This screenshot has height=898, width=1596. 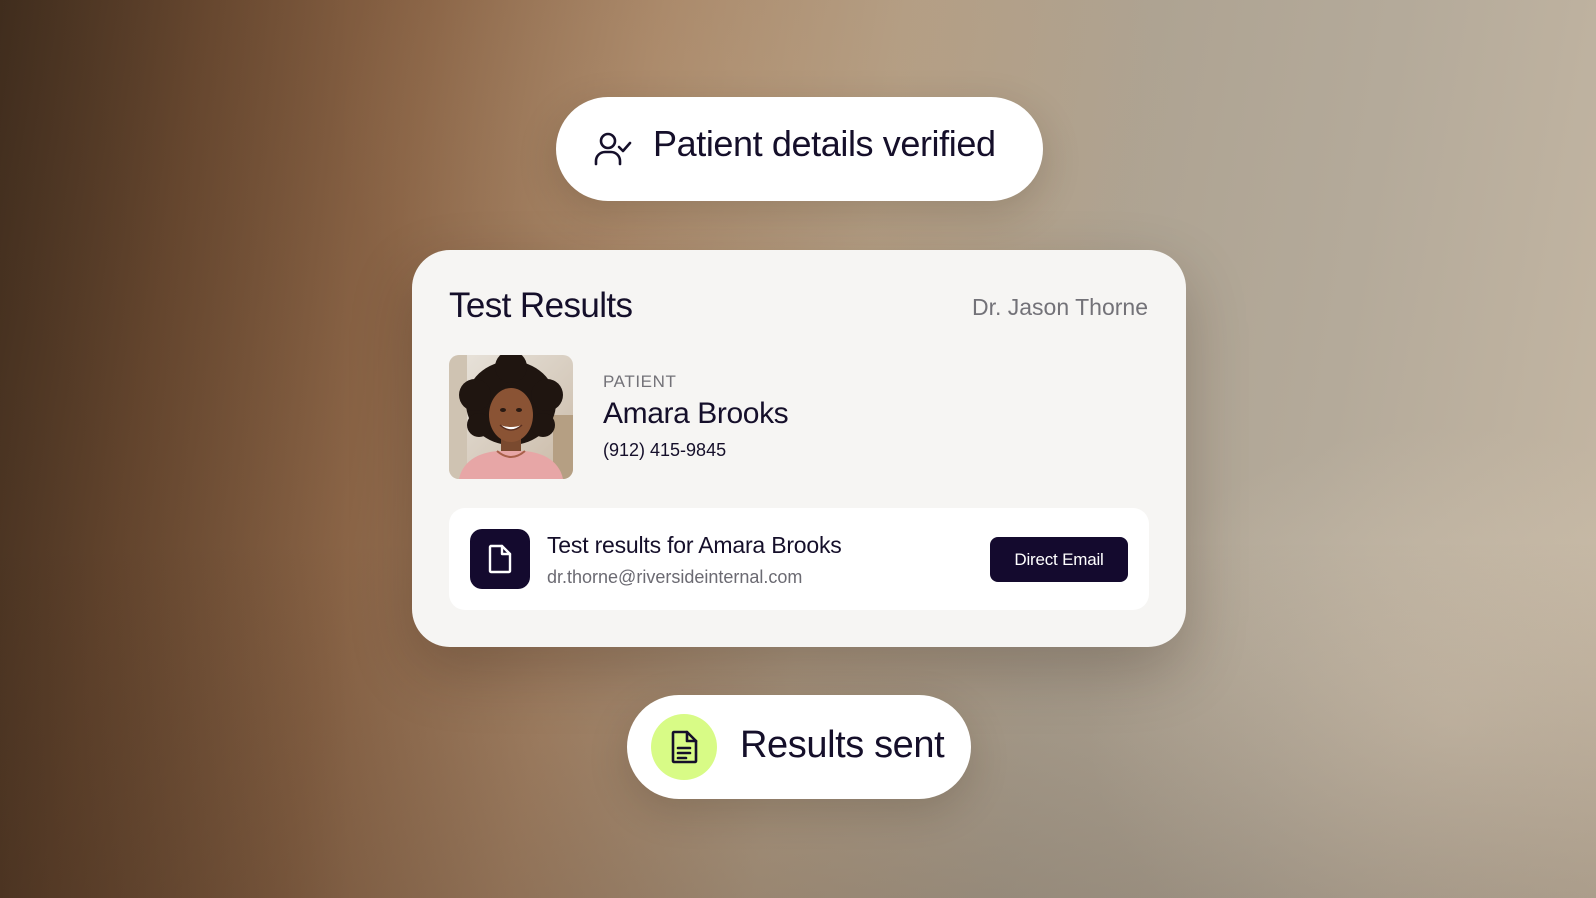 I want to click on verified-badge-label: Patient details verified, so click(x=824, y=143).